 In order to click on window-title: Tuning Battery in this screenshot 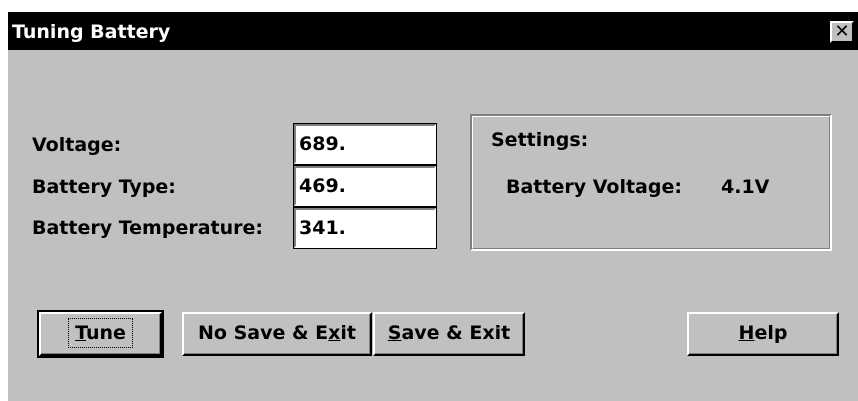, I will do `click(91, 32)`.